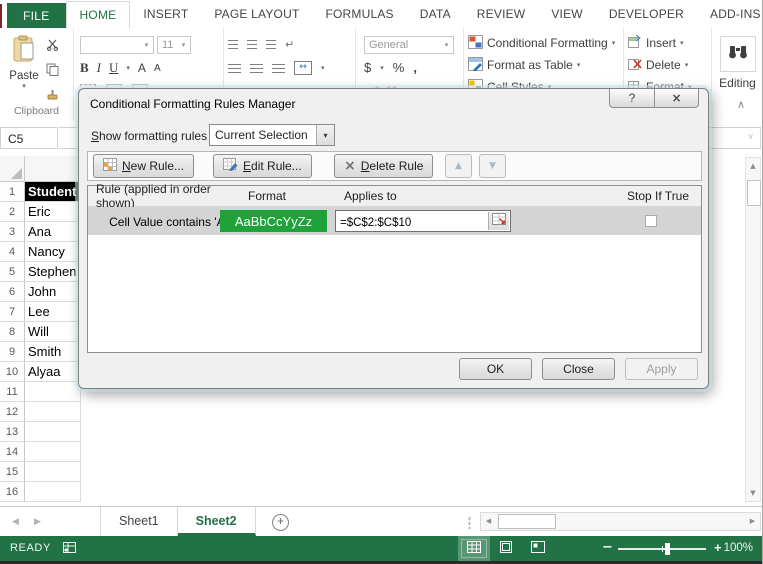  I want to click on paste-button: Paste ▾, so click(24, 62).